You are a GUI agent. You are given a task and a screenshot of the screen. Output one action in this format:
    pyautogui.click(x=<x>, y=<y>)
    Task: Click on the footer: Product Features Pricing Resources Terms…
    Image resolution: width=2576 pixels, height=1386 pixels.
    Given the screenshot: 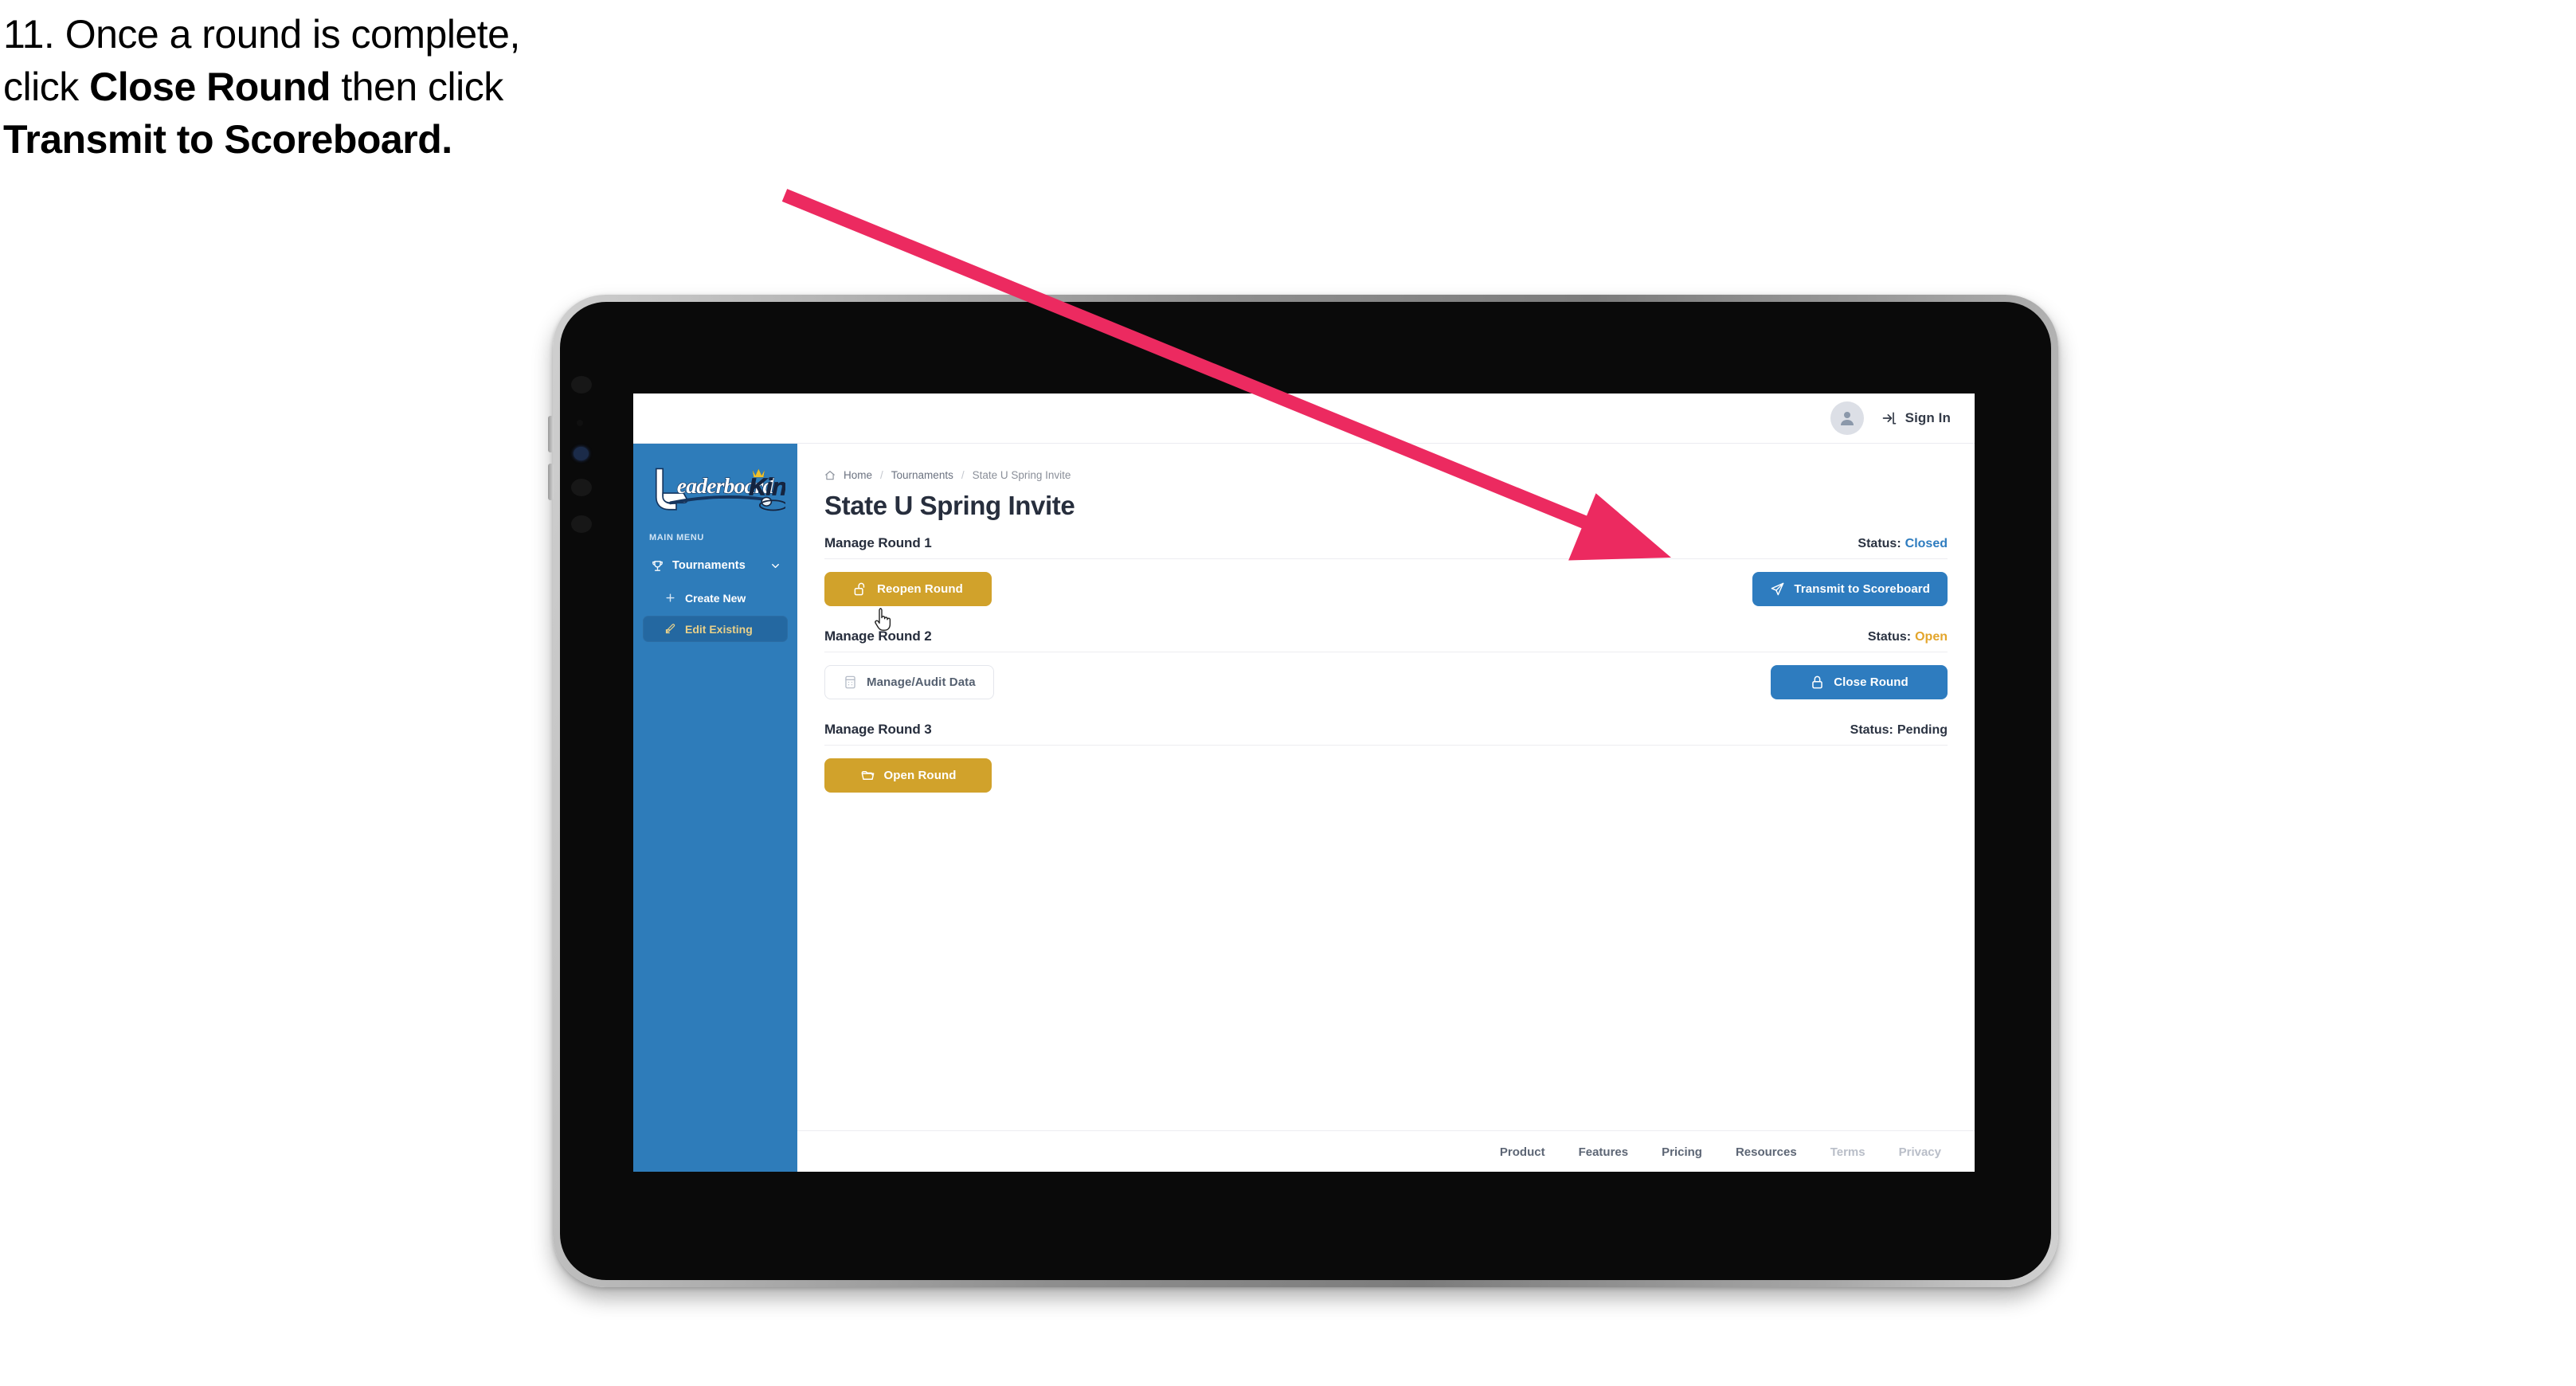 What is the action you would take?
    pyautogui.click(x=1386, y=1151)
    